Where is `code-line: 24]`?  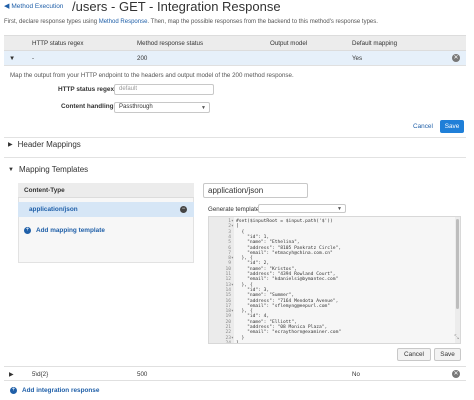 code-line: 24] is located at coordinates (334, 342).